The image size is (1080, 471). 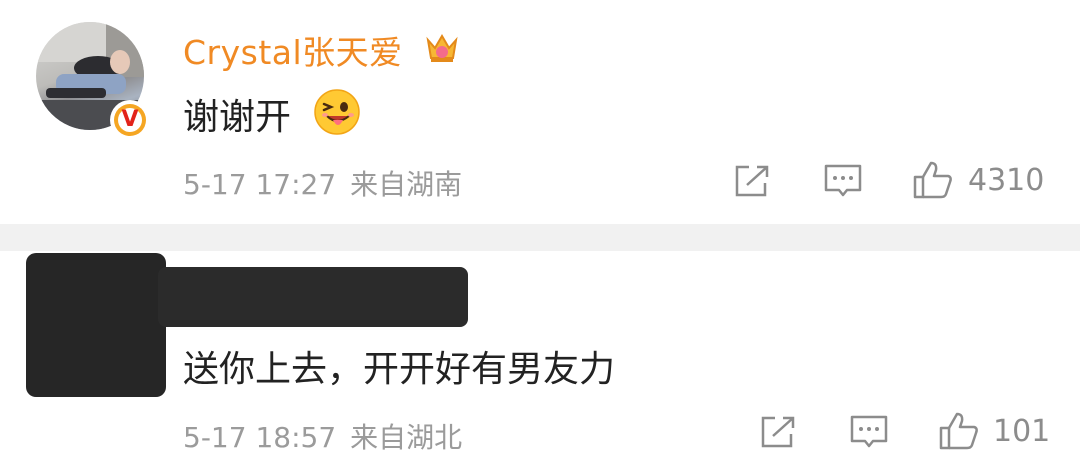 I want to click on comment-text: 谢谢开, so click(x=237, y=117).